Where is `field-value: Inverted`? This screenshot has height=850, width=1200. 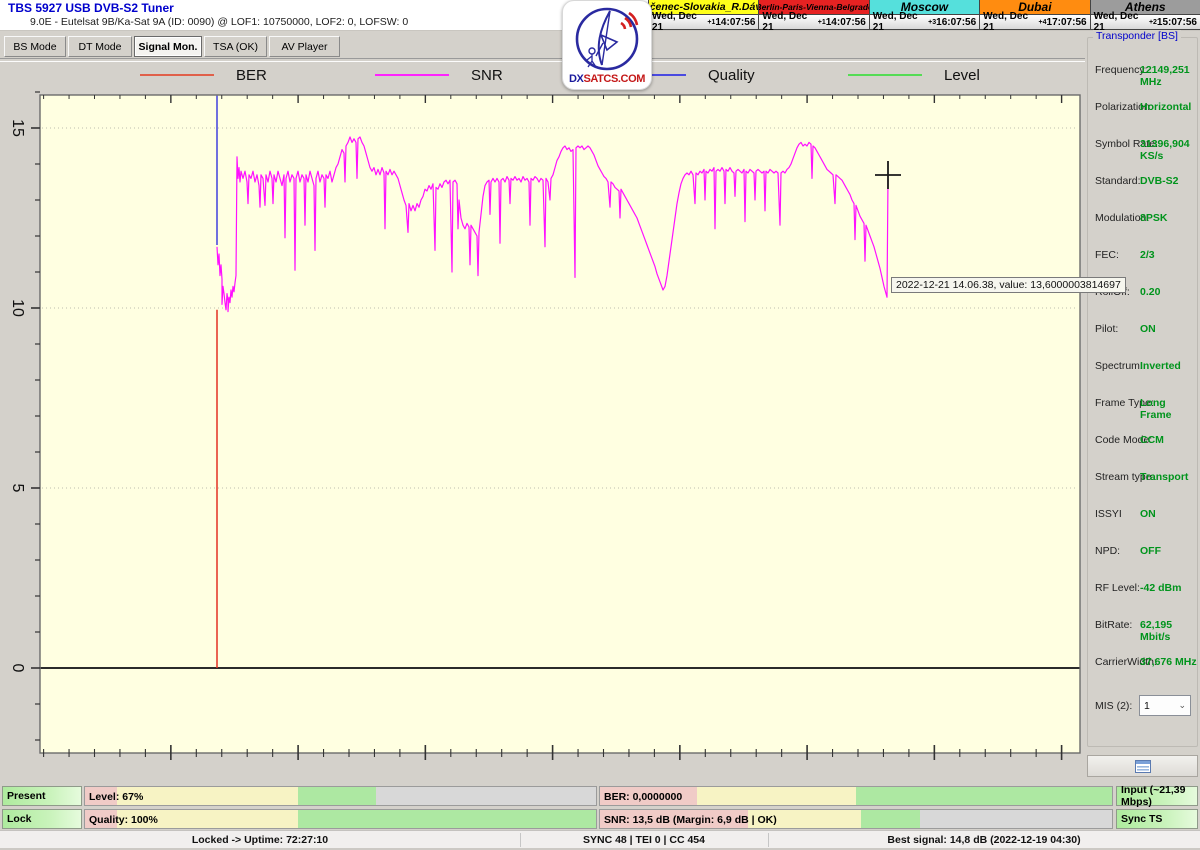 field-value: Inverted is located at coordinates (1160, 366).